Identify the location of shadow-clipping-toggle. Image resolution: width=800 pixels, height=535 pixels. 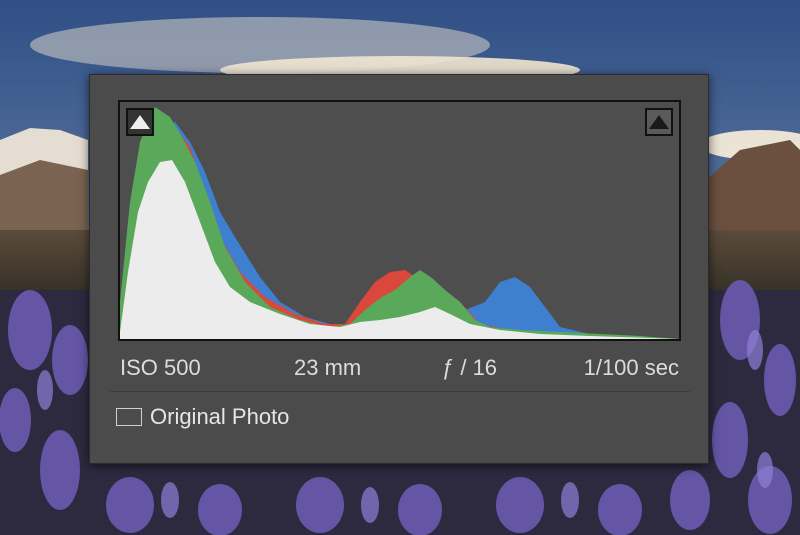
(140, 122).